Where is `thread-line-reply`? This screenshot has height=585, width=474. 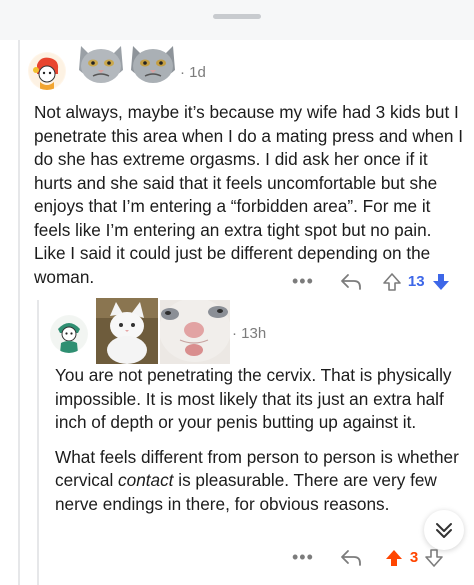 thread-line-reply is located at coordinates (38, 442).